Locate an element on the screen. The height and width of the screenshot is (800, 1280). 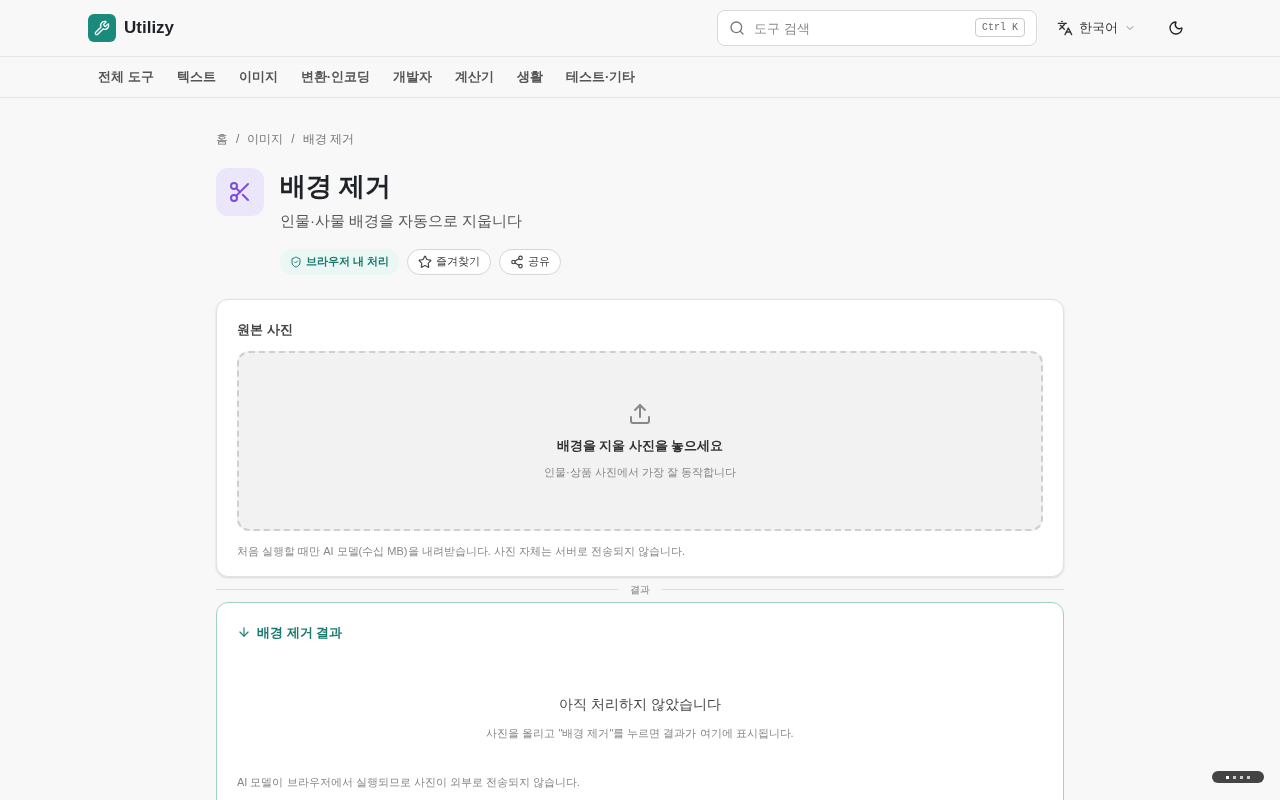
drop-hint: 인물·상품 사진에서 가장 잘 동작합니다 is located at coordinates (640, 472).